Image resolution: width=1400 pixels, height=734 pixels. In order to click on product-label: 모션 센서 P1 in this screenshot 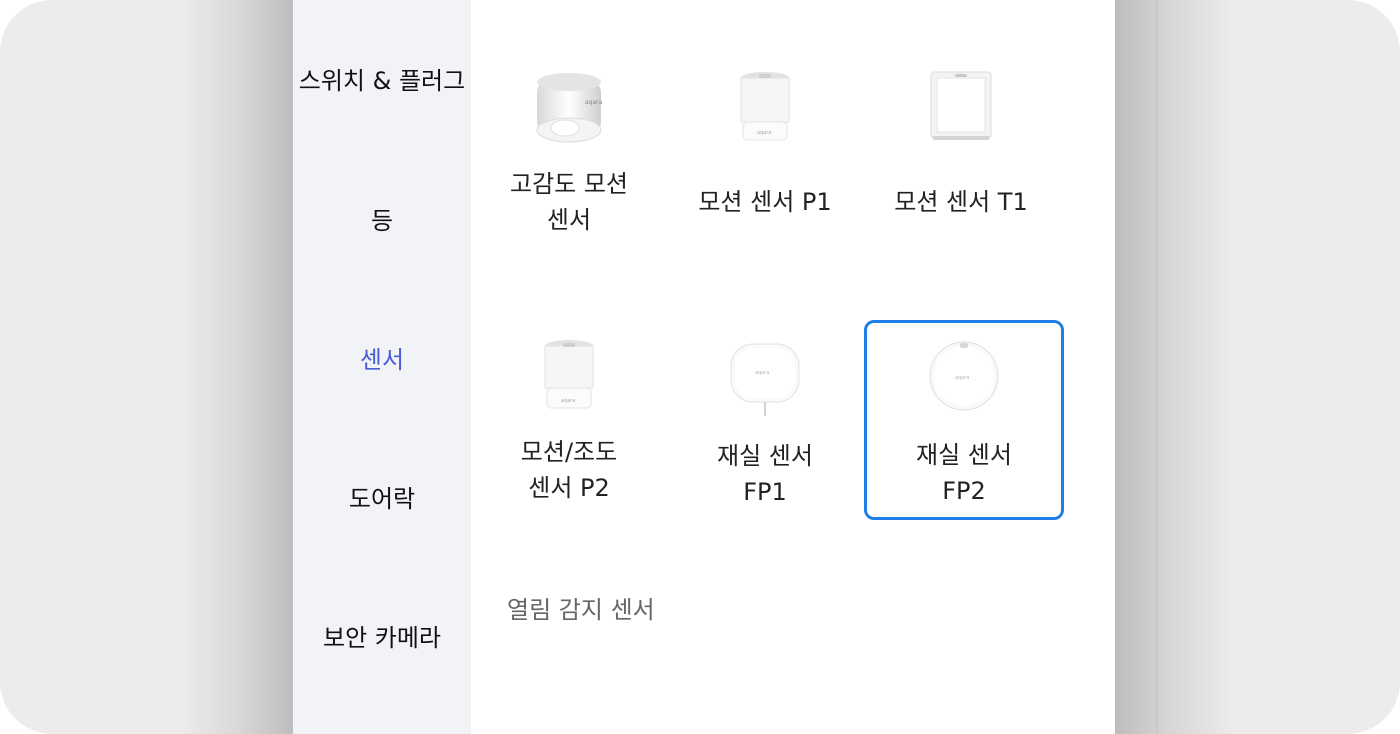, I will do `click(765, 202)`.